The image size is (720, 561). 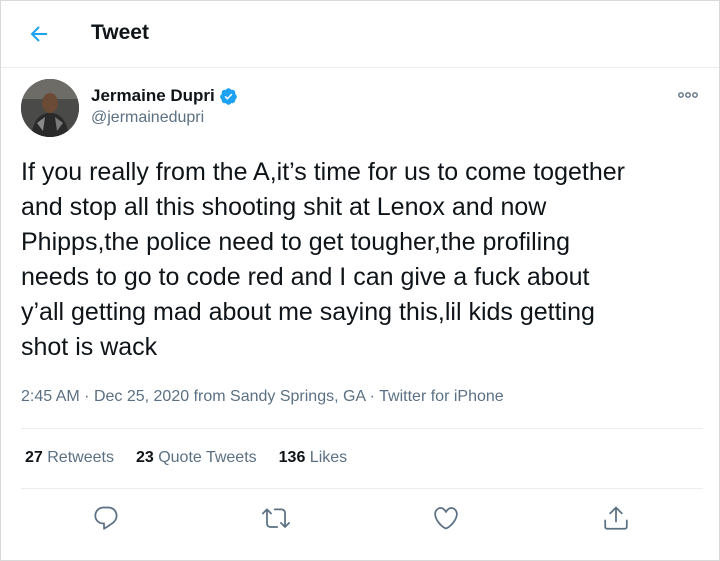 I want to click on display-name: Jermaine Dupri, so click(x=153, y=96).